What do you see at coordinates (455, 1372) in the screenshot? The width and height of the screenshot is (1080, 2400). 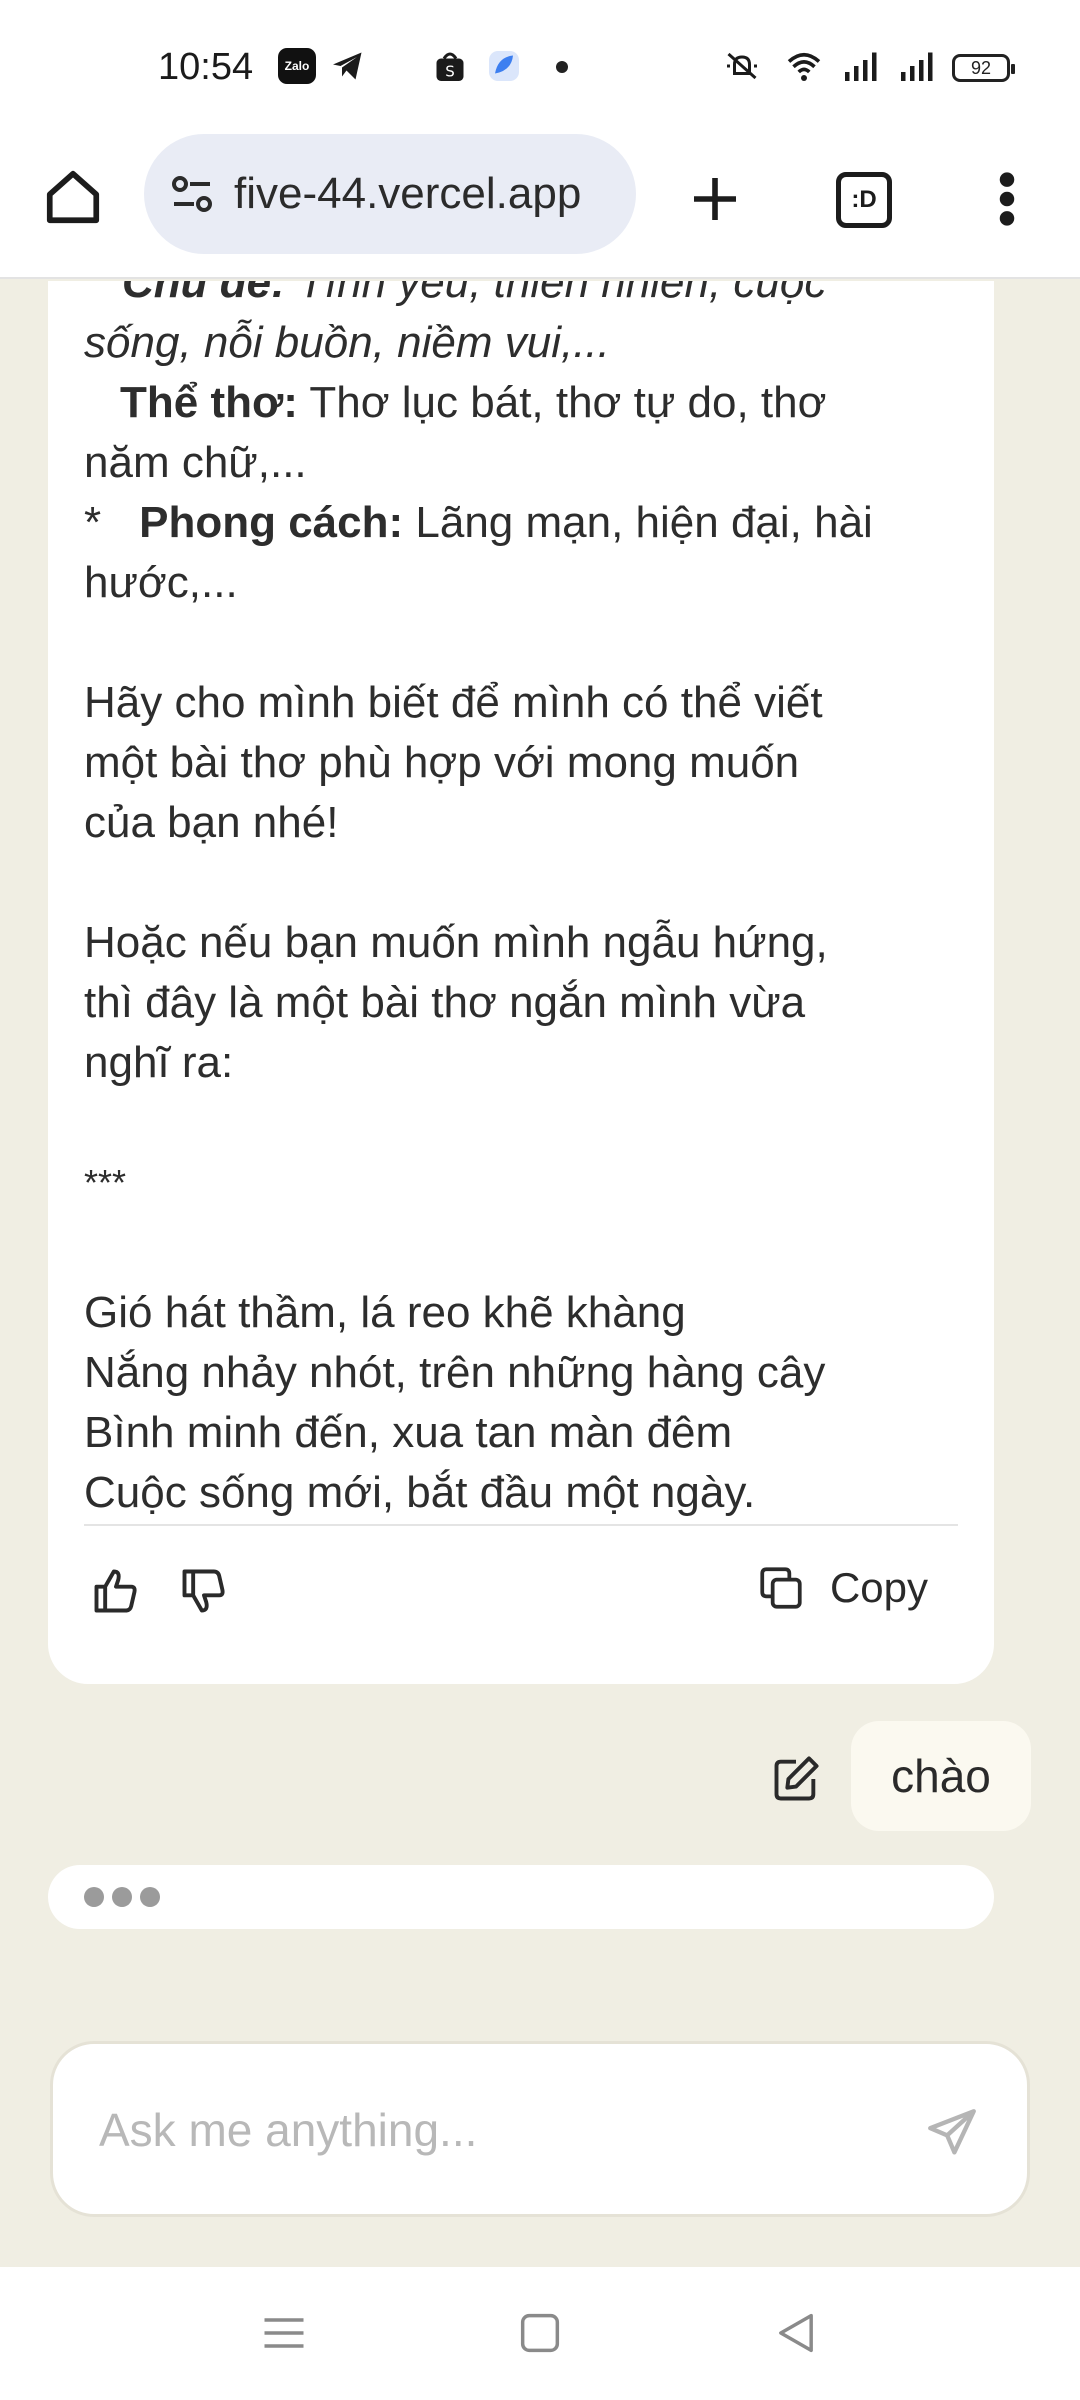 I see `poem-line: Nắng nhảy nhót, trên những hàng cây` at bounding box center [455, 1372].